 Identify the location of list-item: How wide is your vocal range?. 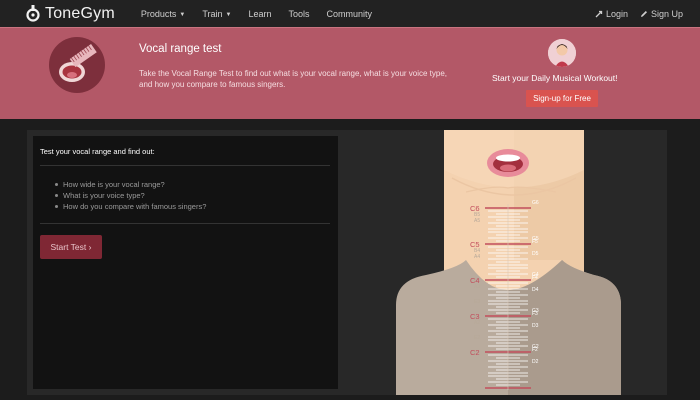
(130, 184).